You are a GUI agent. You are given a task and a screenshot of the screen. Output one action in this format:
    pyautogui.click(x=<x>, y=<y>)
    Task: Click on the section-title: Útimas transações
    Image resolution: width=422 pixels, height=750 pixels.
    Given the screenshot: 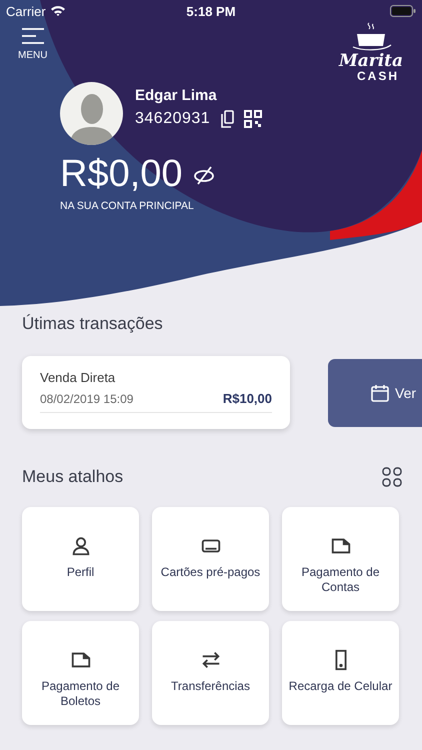 What is the action you would take?
    pyautogui.click(x=93, y=324)
    